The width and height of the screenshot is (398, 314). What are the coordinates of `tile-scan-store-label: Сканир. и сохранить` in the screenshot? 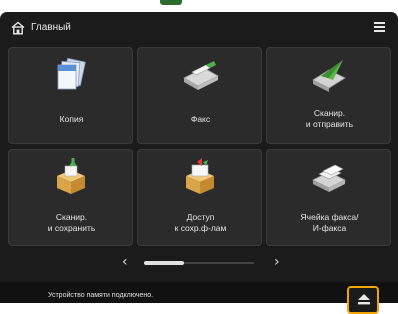 It's located at (71, 222).